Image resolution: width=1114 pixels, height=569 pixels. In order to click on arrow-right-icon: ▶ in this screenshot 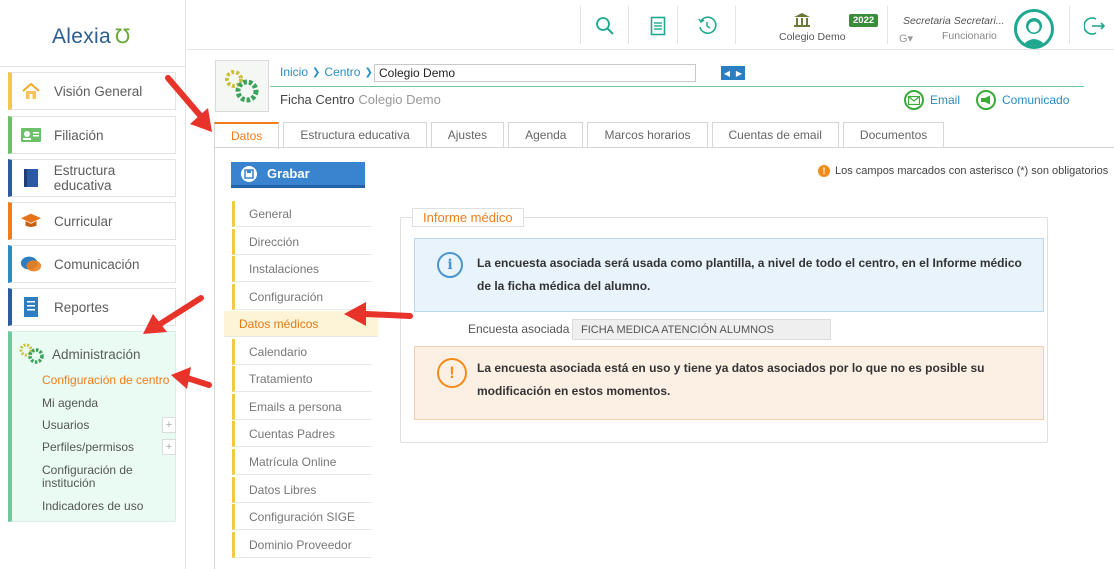, I will do `click(739, 73)`.